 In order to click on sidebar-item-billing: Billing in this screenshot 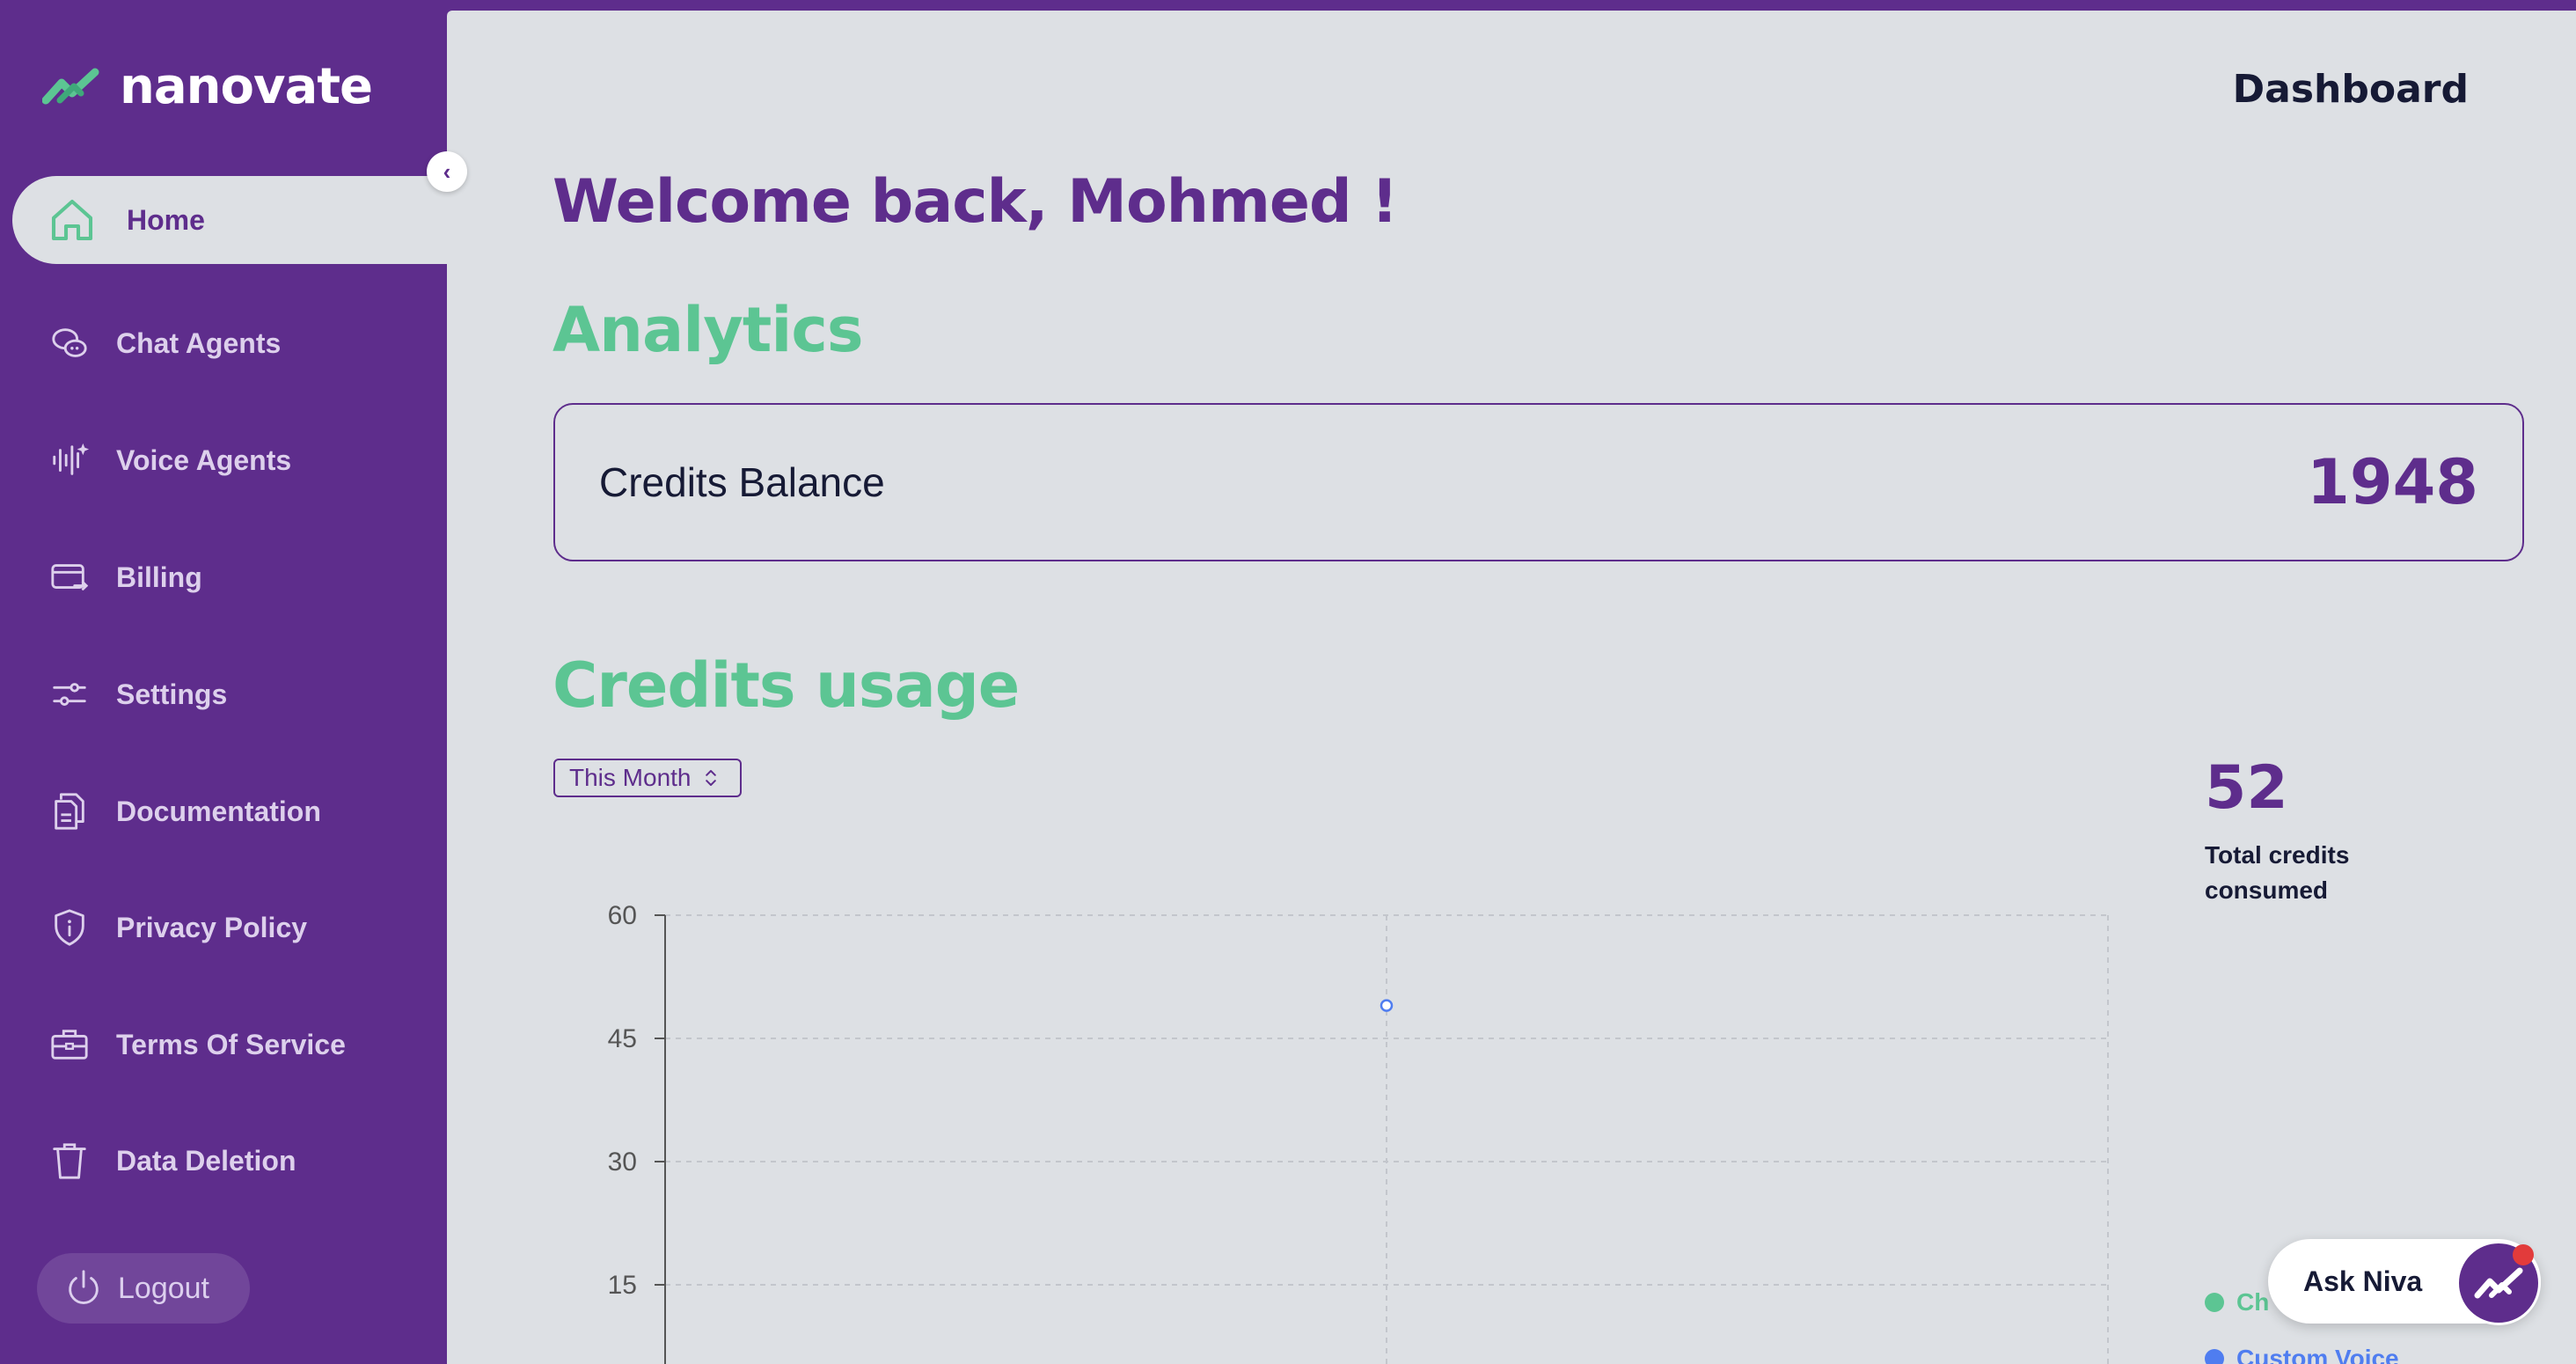, I will do `click(223, 577)`.